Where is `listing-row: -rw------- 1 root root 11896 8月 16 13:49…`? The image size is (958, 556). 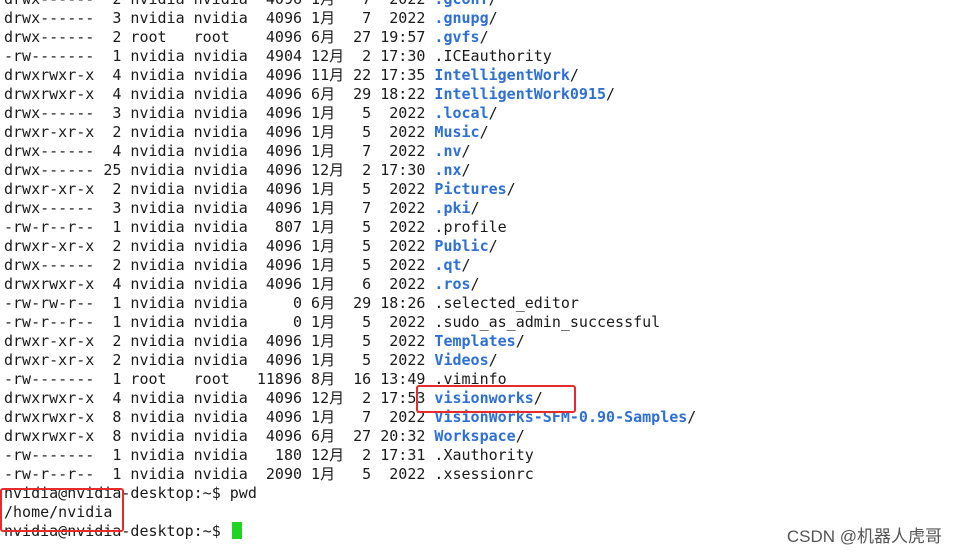 listing-row: -rw------- 1 root root 11896 8月 16 13:49… is located at coordinates (481, 379).